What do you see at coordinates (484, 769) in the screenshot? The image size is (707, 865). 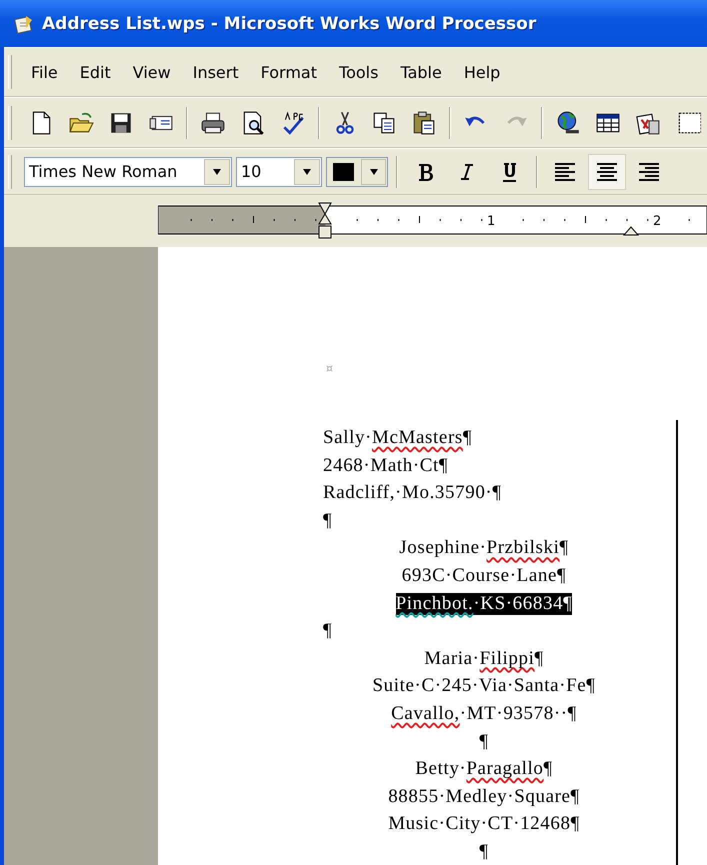 I see `document-line: Betty·Paragallo¶` at bounding box center [484, 769].